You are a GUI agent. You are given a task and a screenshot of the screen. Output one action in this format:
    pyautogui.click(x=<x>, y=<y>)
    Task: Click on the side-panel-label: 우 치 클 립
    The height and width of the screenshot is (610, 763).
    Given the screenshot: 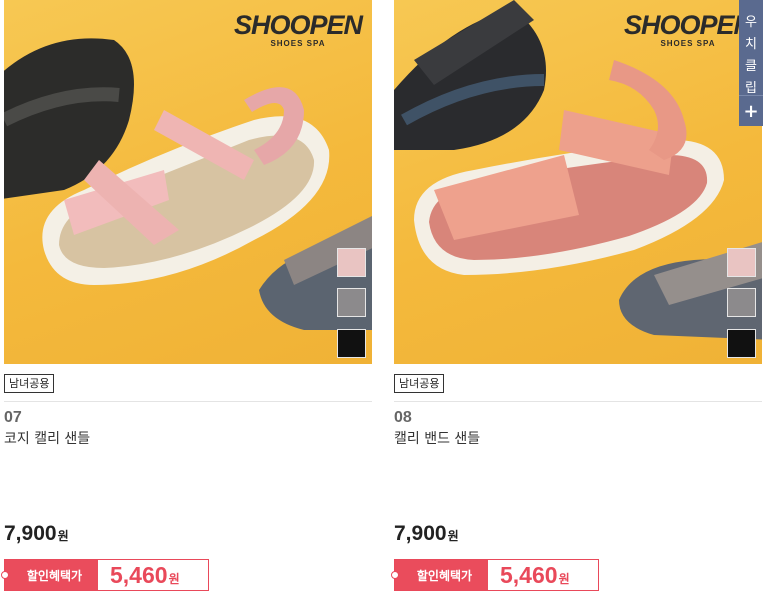 What is the action you would take?
    pyautogui.click(x=751, y=50)
    